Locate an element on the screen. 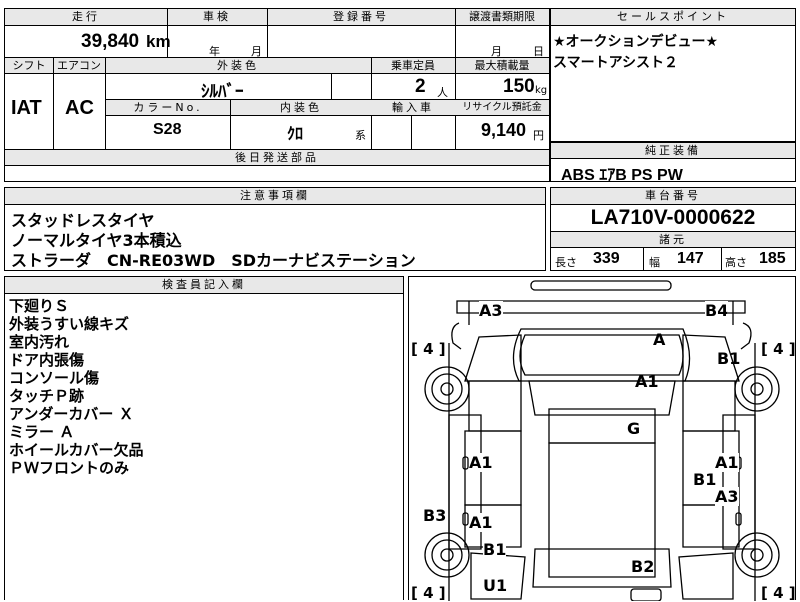 This screenshot has width=800, height=602. recycle-value: 9,140 is located at coordinates (504, 130).